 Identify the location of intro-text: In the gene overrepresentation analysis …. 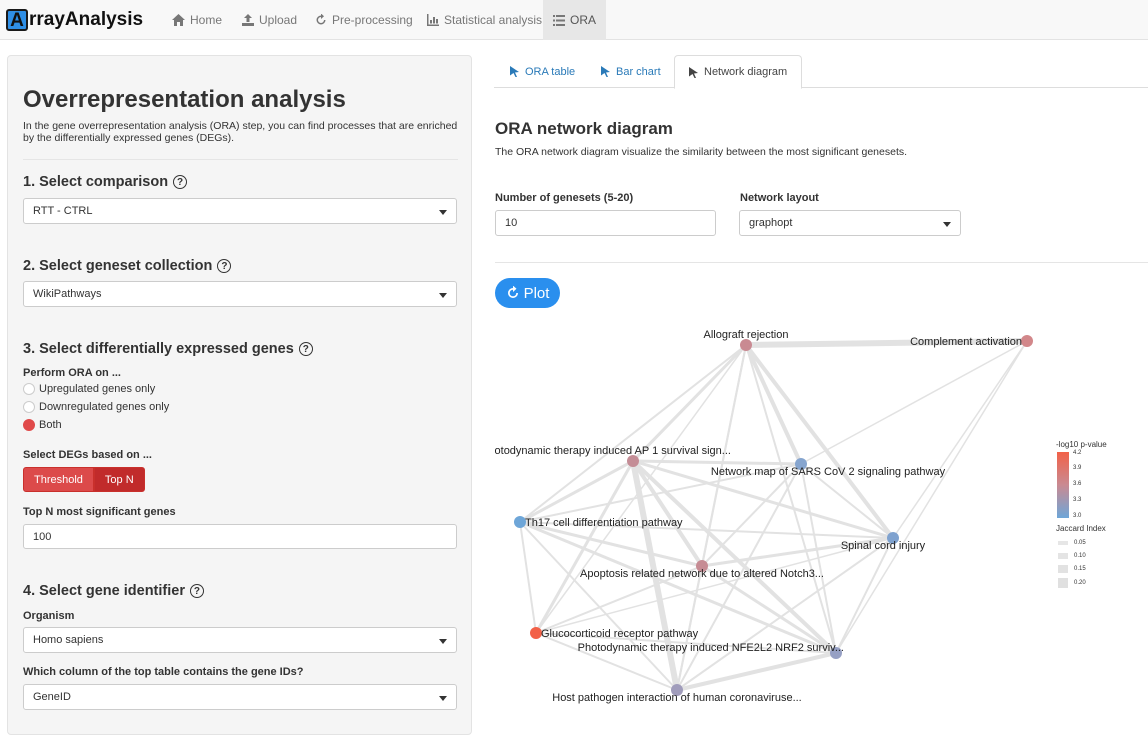
(240, 132).